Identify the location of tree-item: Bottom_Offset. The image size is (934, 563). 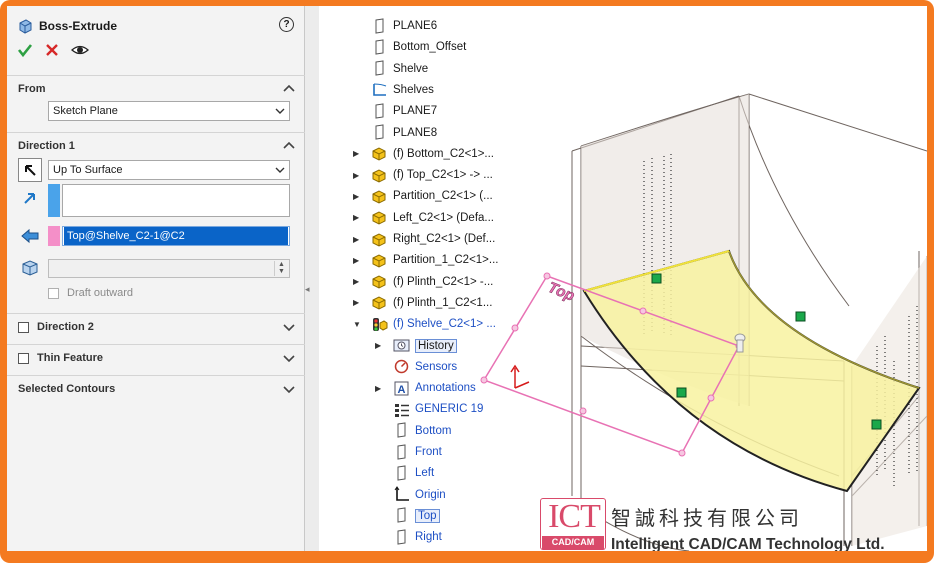
(409, 47).